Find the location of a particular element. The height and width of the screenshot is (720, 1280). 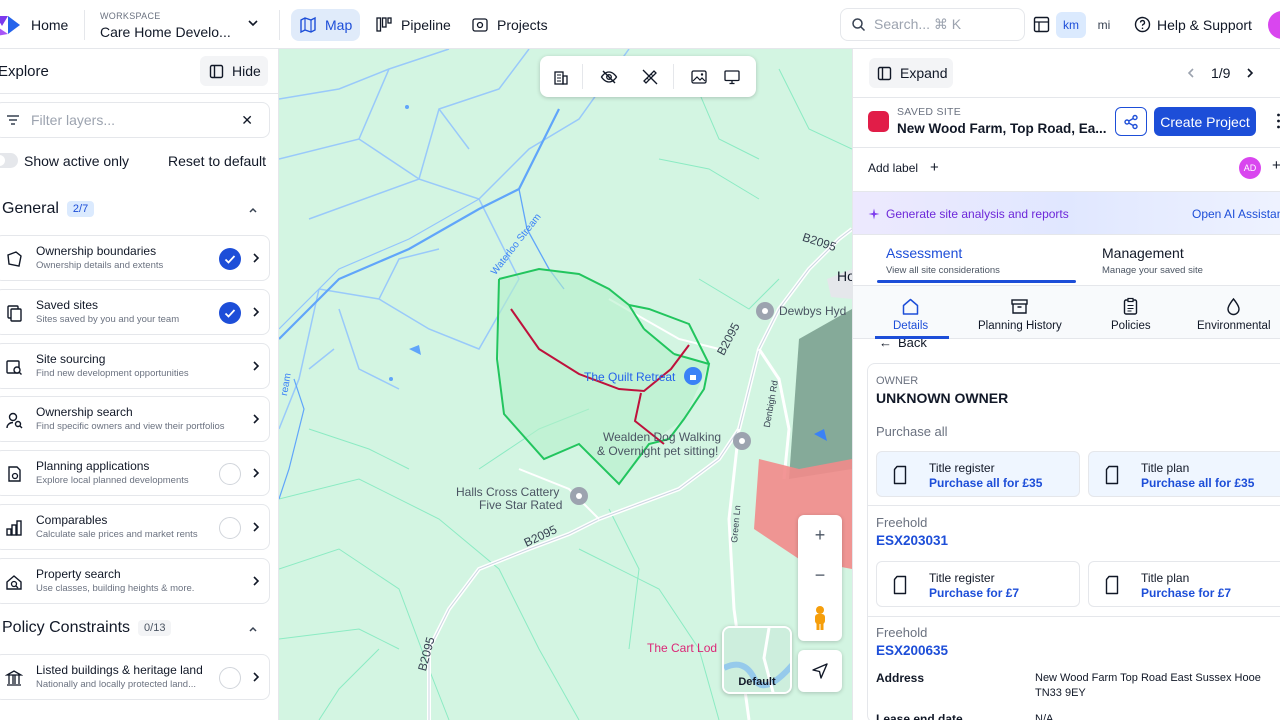

eye-off-icon is located at coordinates (609, 77).